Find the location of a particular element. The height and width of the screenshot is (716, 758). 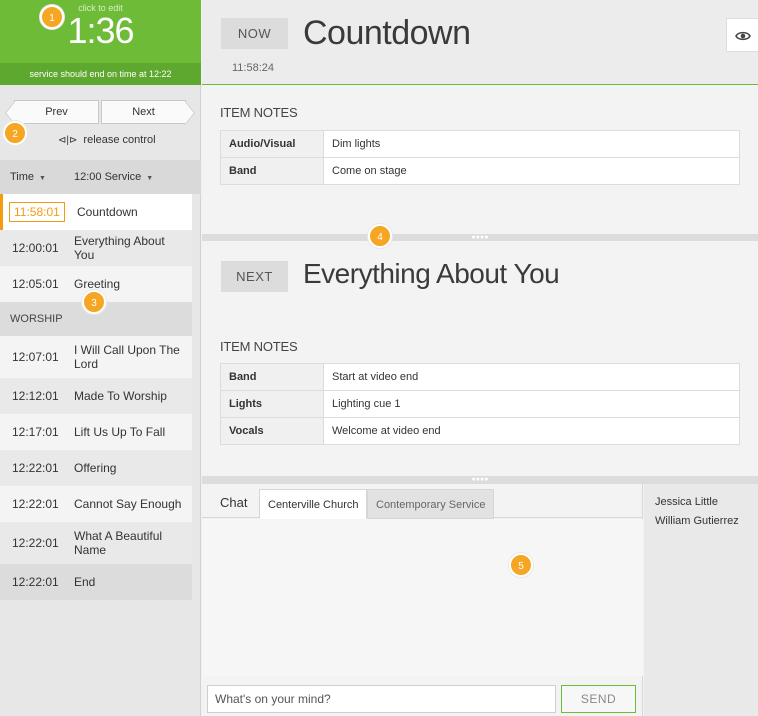

next-button: Next is located at coordinates (148, 112).